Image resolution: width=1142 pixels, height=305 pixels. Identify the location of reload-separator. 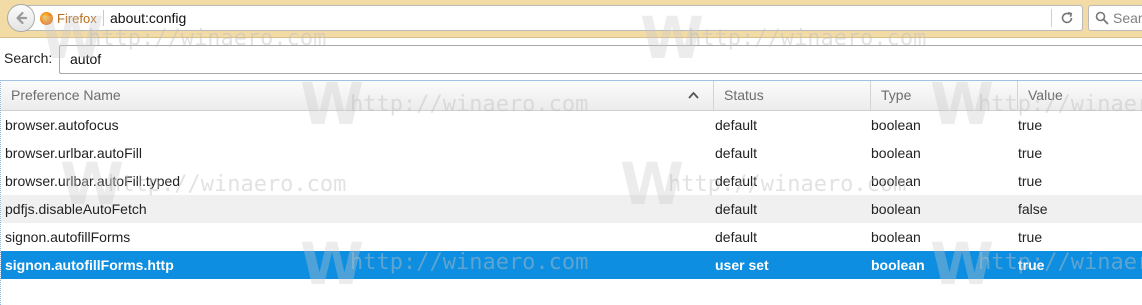
(1051, 18).